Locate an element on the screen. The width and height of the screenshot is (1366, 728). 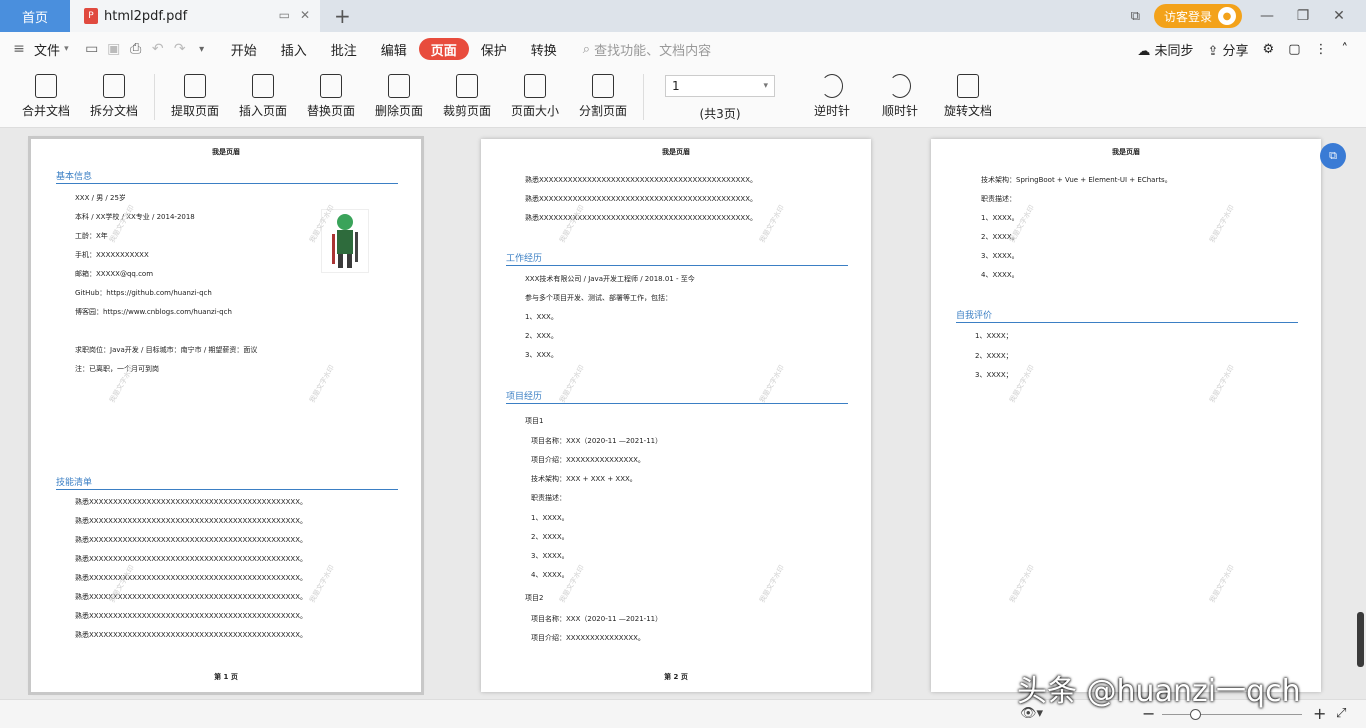
vertical-scrollbar is located at coordinates (1360, 639).